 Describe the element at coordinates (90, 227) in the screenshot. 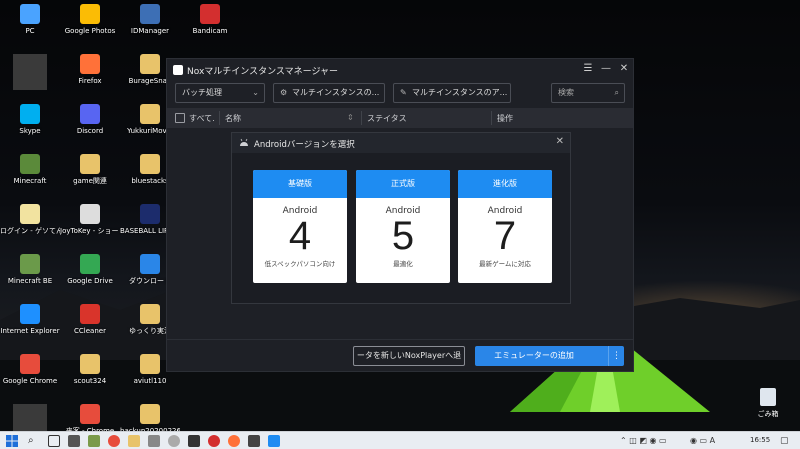

I see `desktop-shortcut: JoyToKey - ショートカット` at that location.